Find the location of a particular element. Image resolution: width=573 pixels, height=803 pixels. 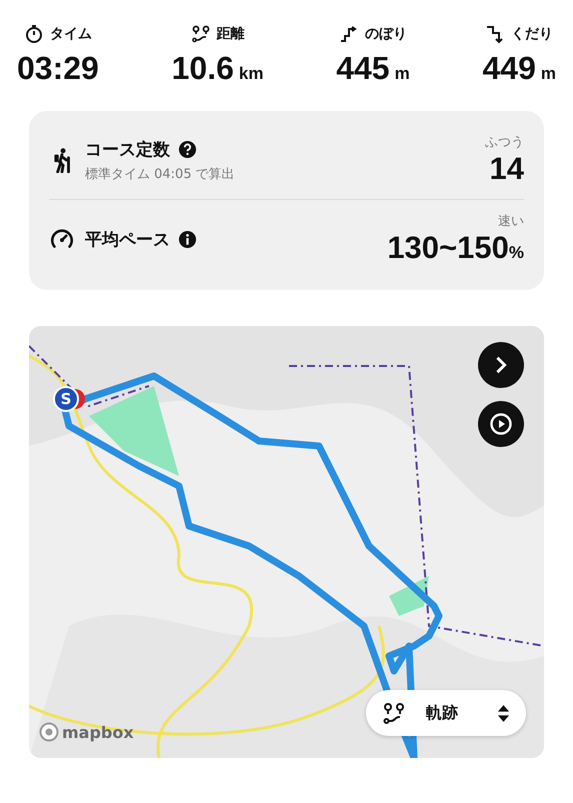

ascent-arrow-icon is located at coordinates (348, 34).